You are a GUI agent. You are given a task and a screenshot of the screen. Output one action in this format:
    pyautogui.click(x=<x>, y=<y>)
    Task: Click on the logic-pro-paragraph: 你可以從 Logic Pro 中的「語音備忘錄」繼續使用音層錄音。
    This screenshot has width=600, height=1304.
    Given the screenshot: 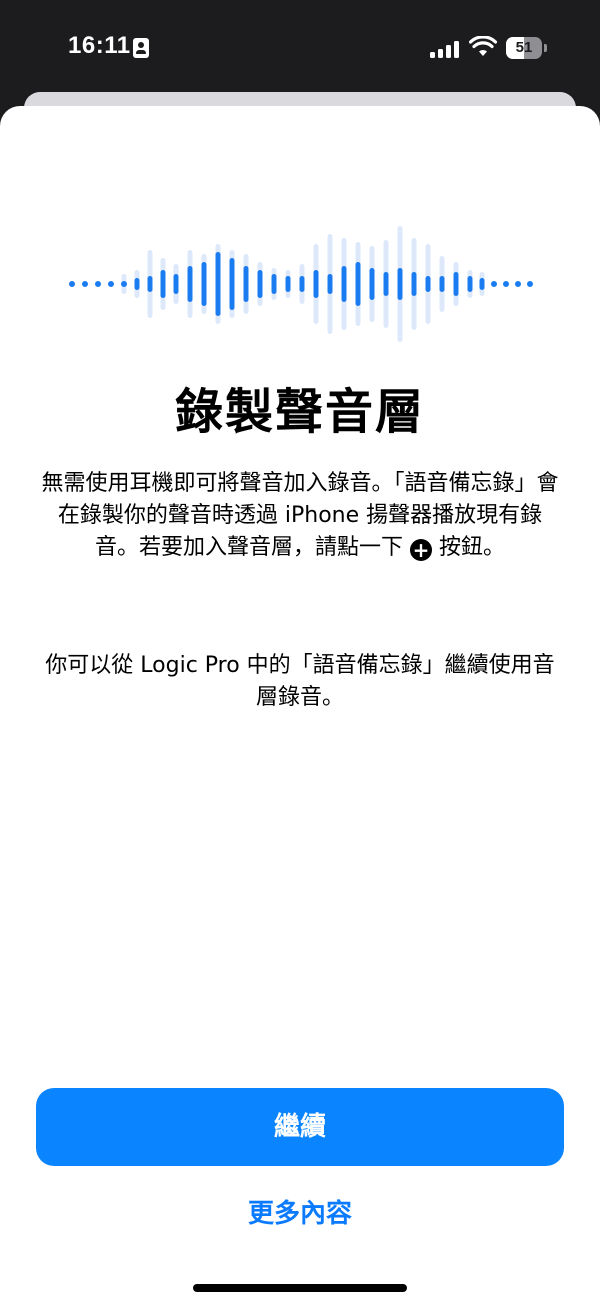 What is the action you would take?
    pyautogui.click(x=300, y=681)
    